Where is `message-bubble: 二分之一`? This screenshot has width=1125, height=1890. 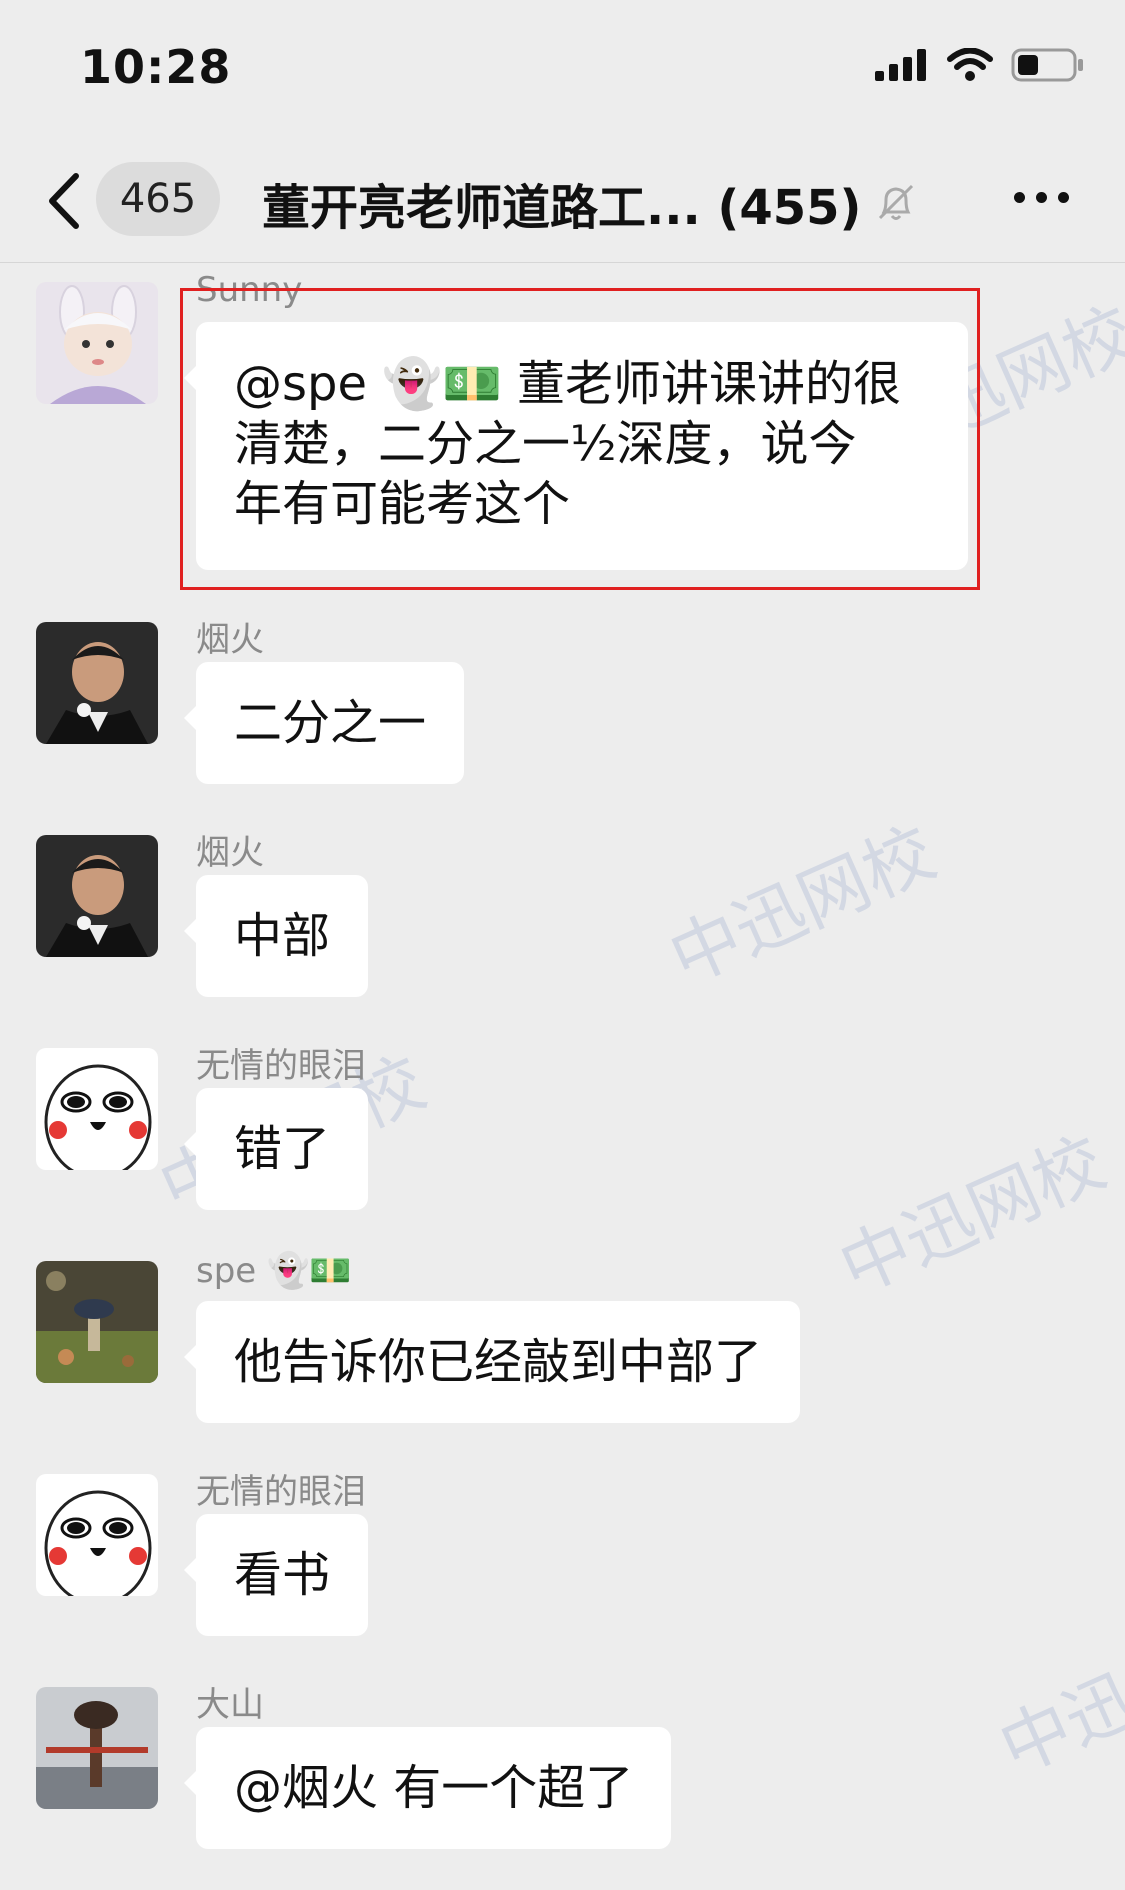
message-bubble: 二分之一 is located at coordinates (324, 723).